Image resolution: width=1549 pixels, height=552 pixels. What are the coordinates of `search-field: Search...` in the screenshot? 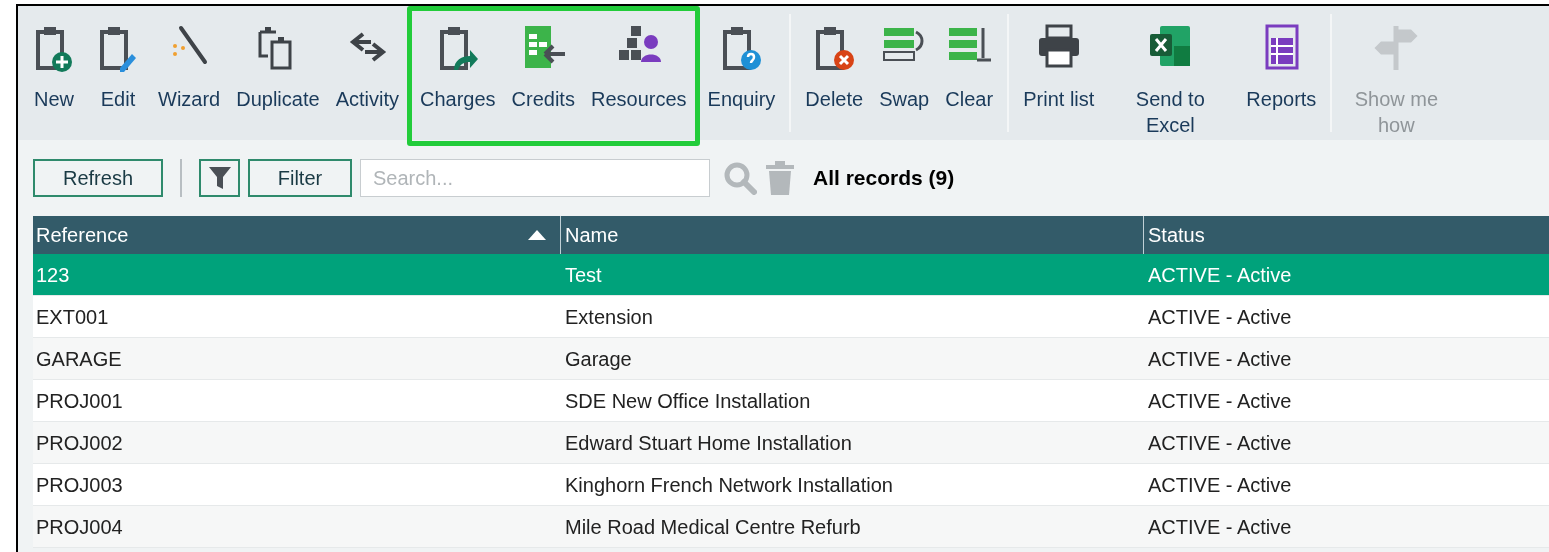 It's located at (535, 178).